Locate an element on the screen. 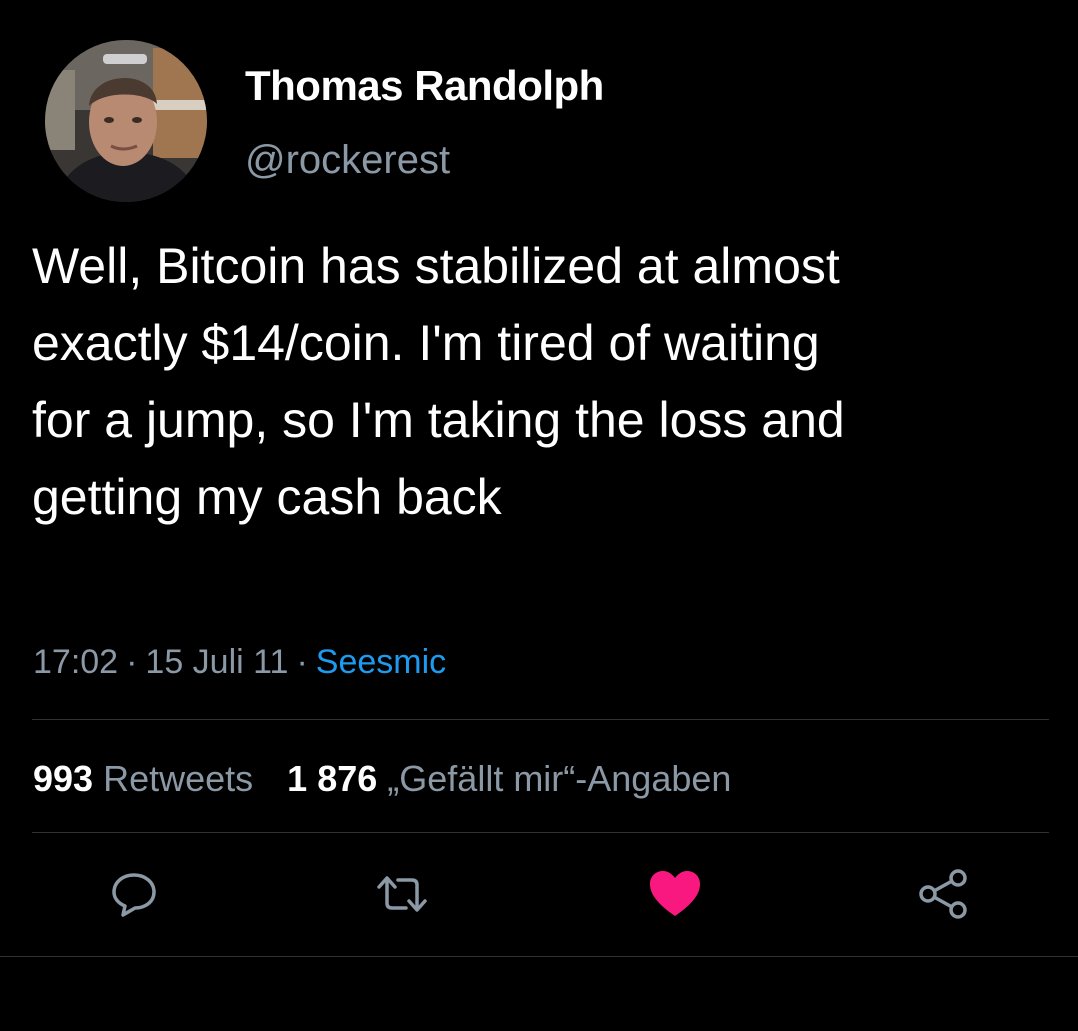 This screenshot has height=1031, width=1078. tweet-time: 17:02 is located at coordinates (75, 662).